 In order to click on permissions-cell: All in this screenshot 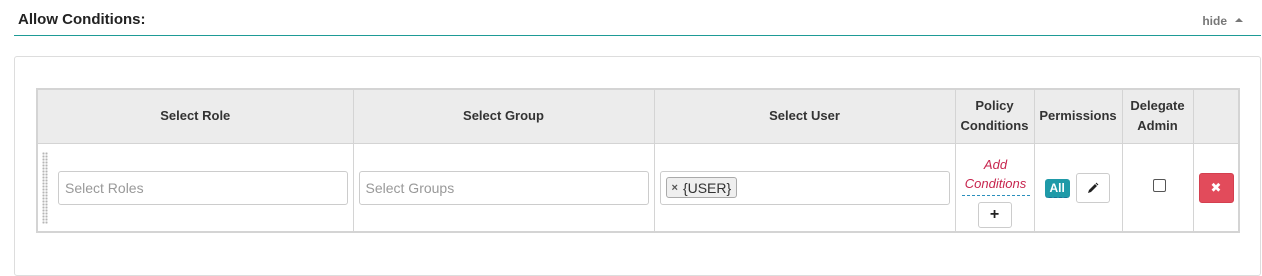, I will do `click(1078, 187)`.